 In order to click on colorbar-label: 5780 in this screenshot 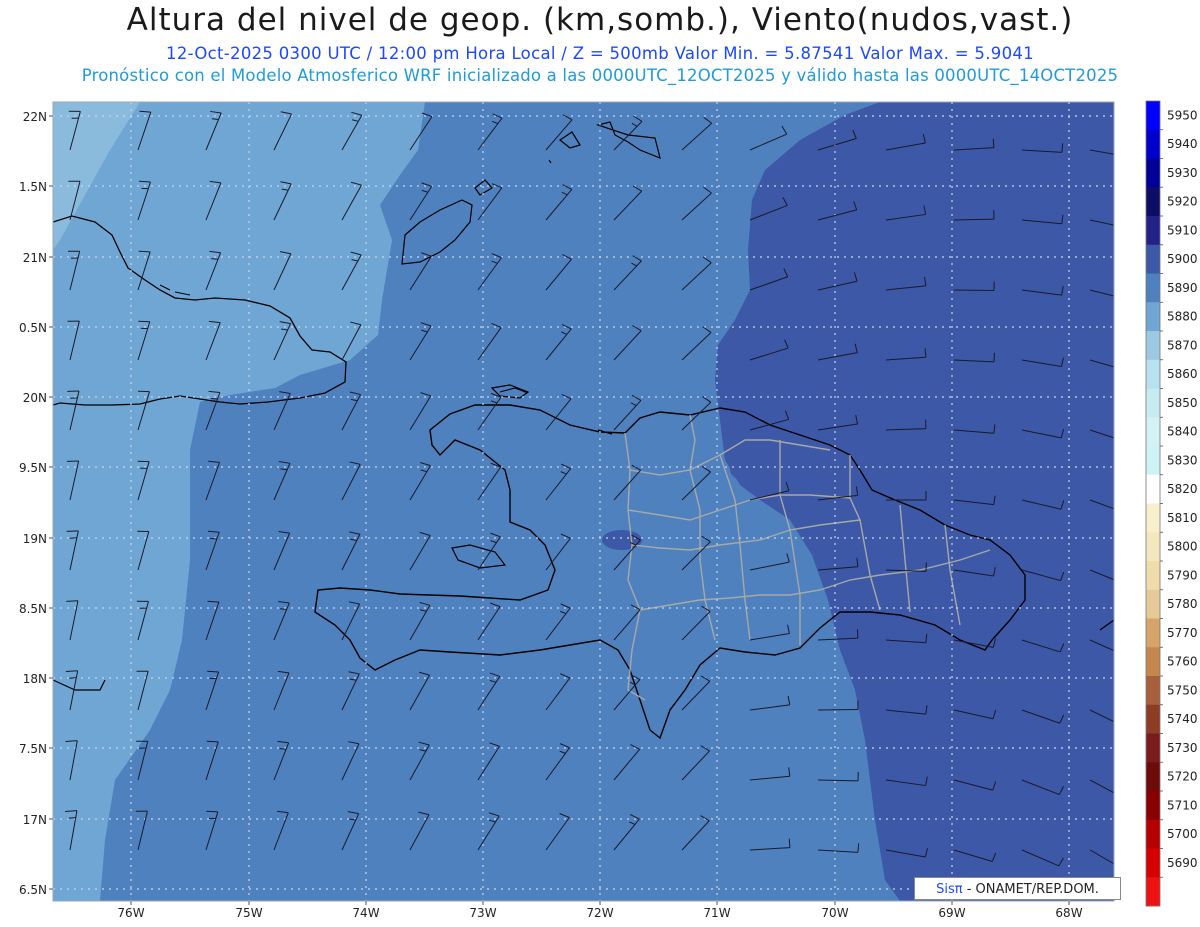, I will do `click(1182, 604)`.